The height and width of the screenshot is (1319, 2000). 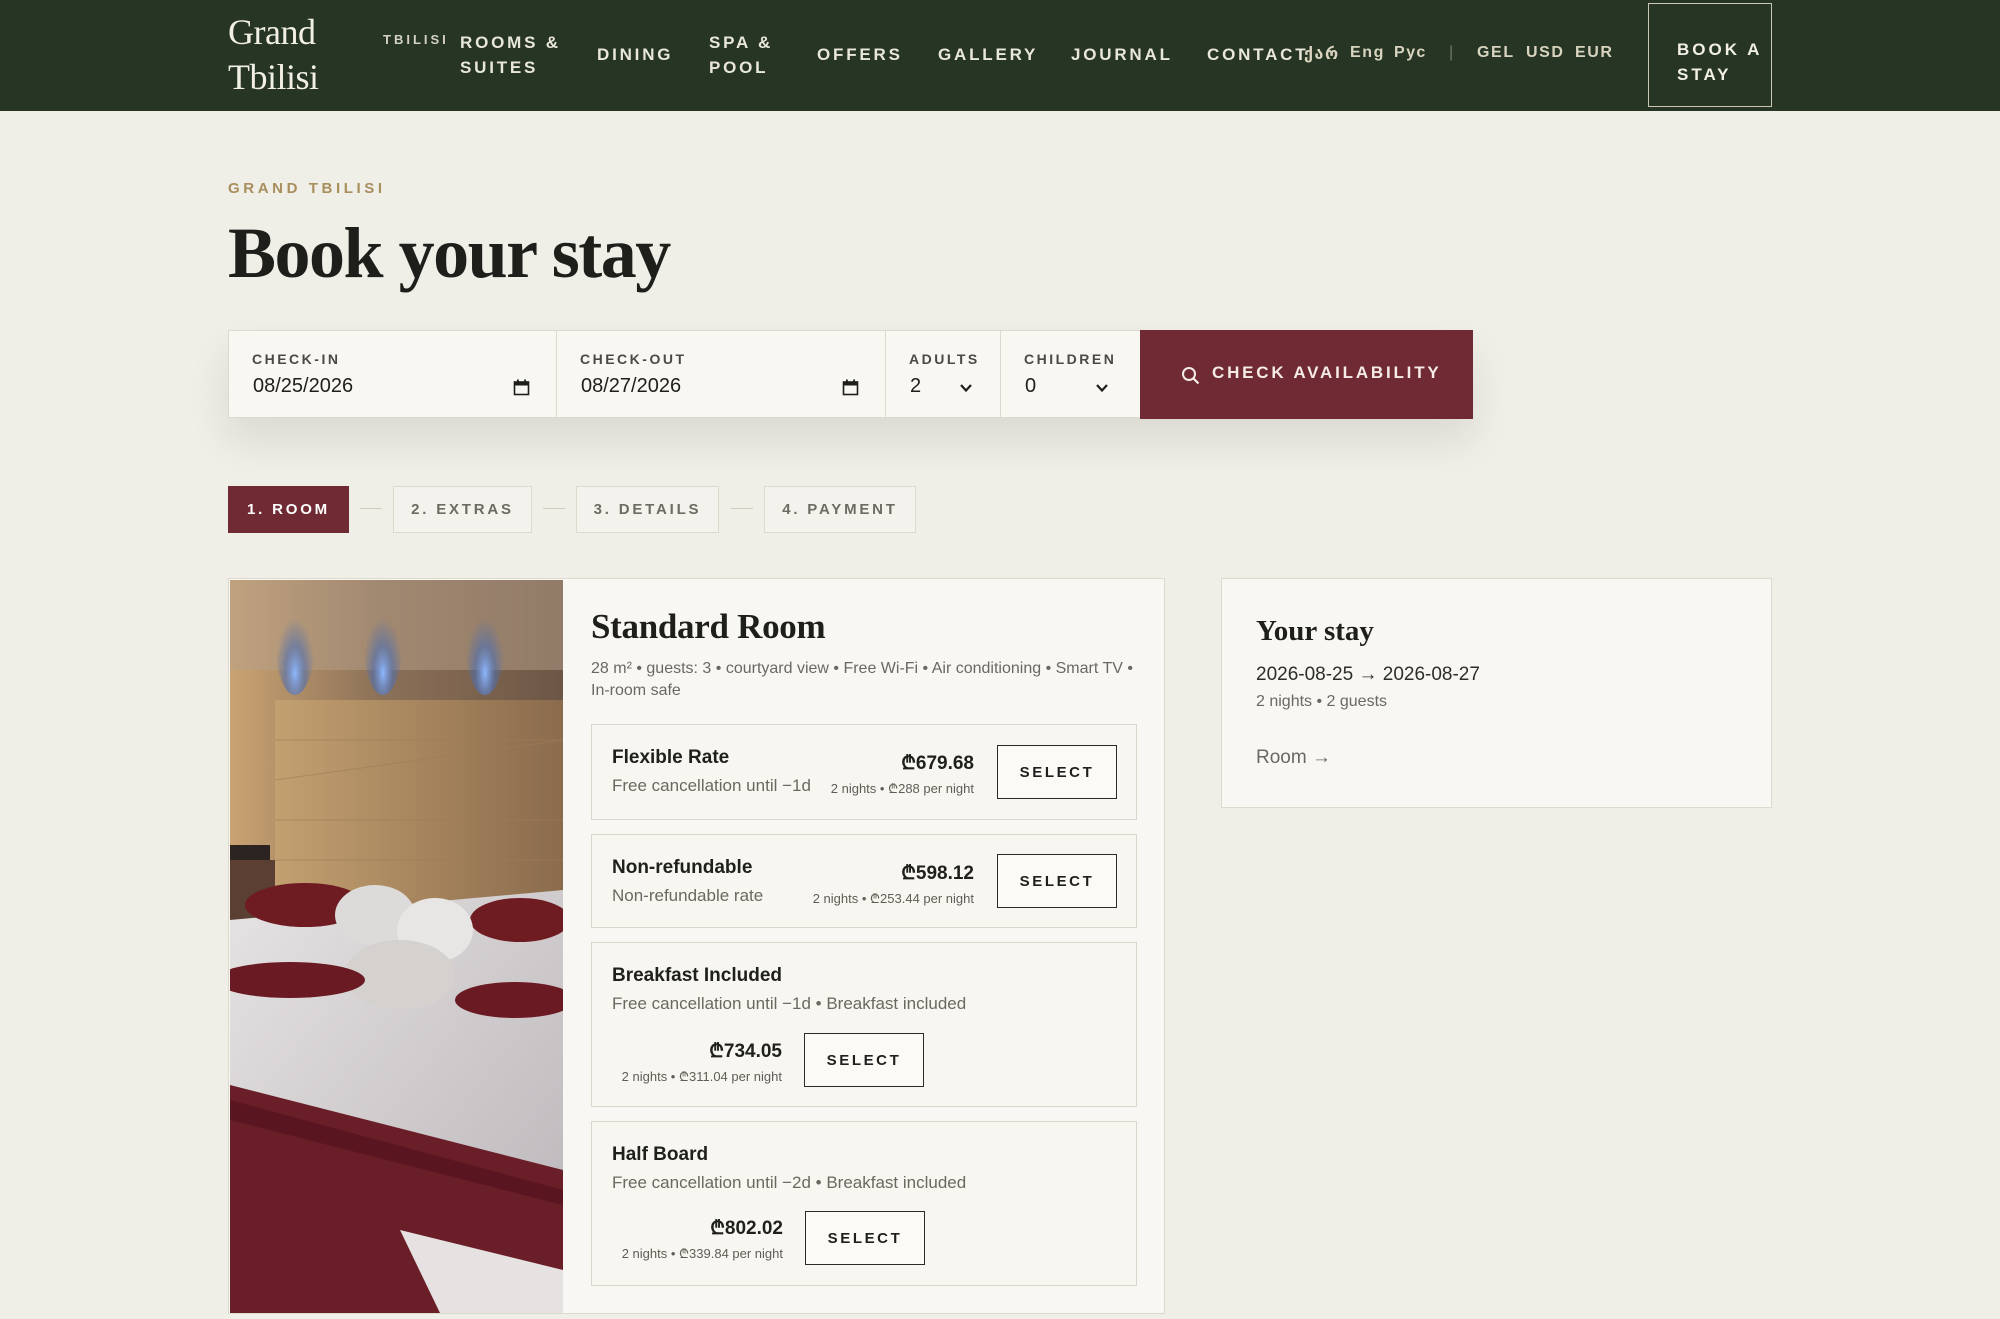 I want to click on language-georgian: ქარ, so click(x=1322, y=54).